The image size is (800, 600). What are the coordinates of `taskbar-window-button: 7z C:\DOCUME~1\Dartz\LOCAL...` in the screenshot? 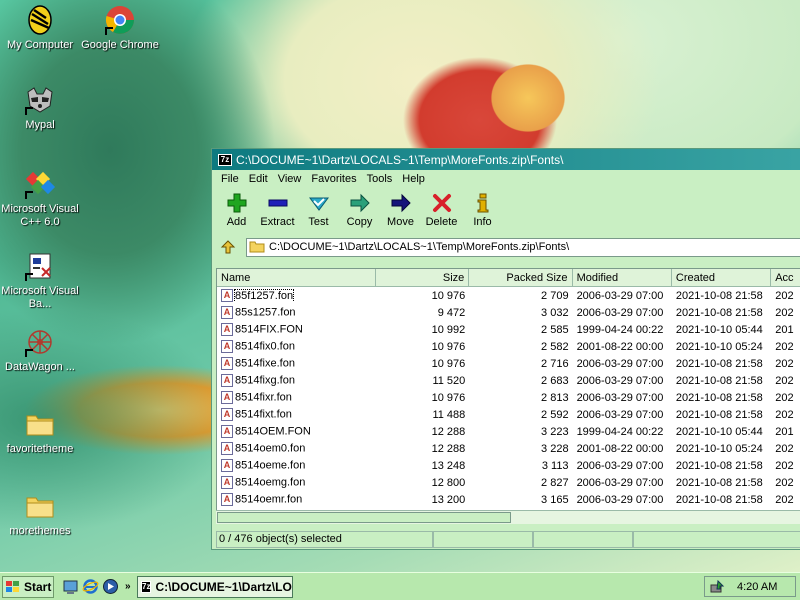 It's located at (215, 586).